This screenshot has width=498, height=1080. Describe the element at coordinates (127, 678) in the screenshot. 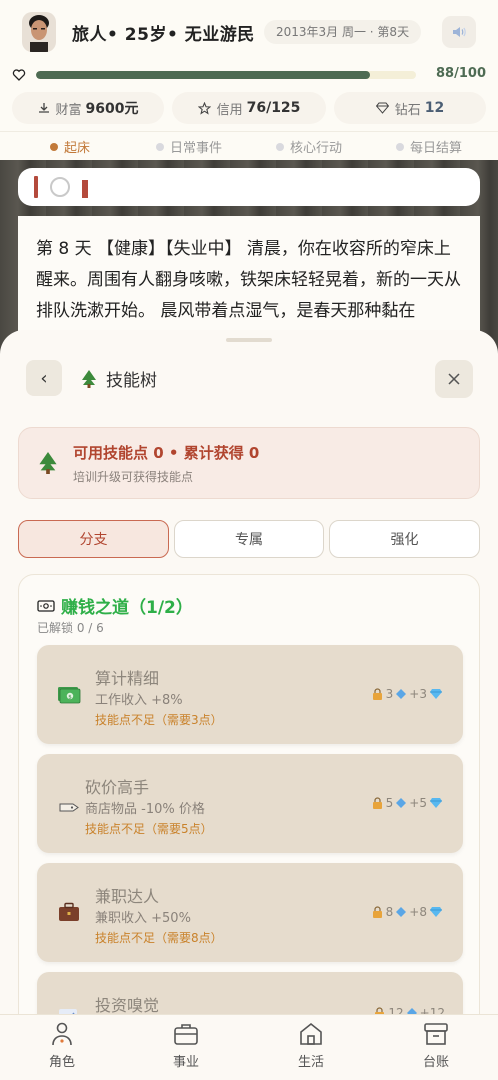

I see `skill-name: 算计精细` at that location.